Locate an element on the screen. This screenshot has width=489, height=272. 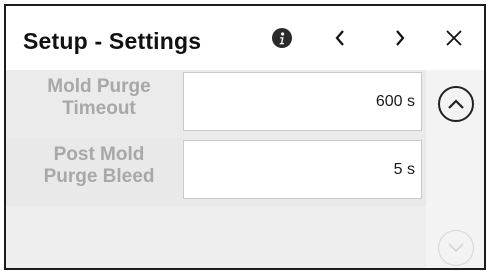
scroll-down-button is located at coordinates (456, 248).